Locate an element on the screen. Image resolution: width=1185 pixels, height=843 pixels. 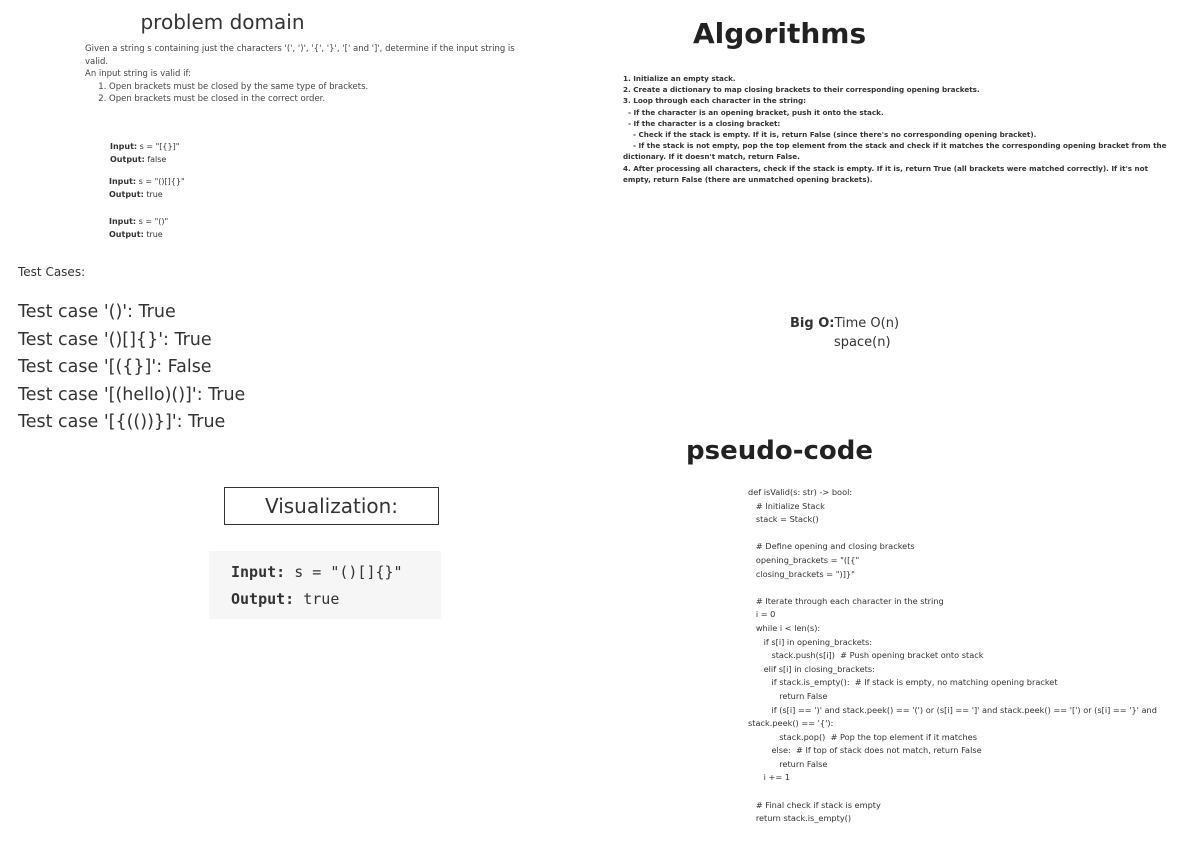
example-block: Input: s = "[{}]" Output: false is located at coordinates (144, 153).